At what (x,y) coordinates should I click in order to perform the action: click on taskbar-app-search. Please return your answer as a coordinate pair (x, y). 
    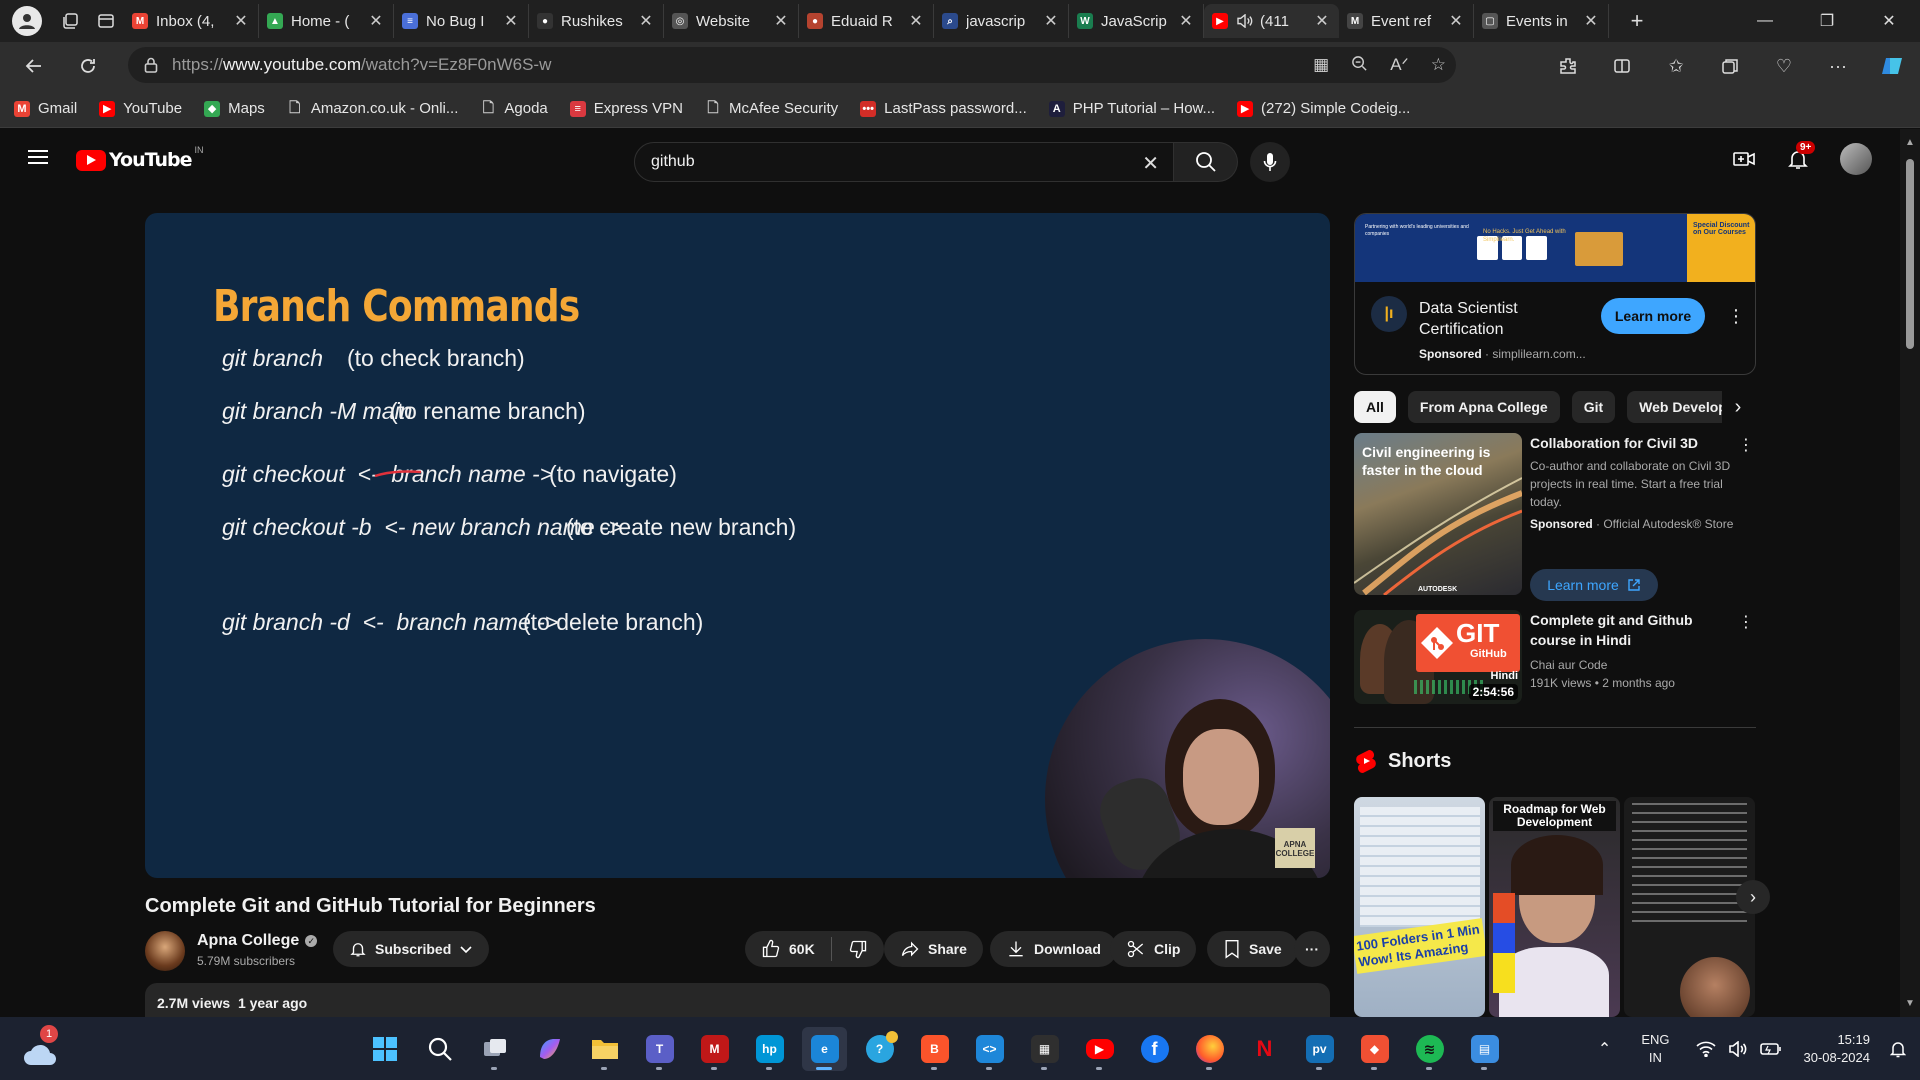
    Looking at the image, I should click on (439, 1049).